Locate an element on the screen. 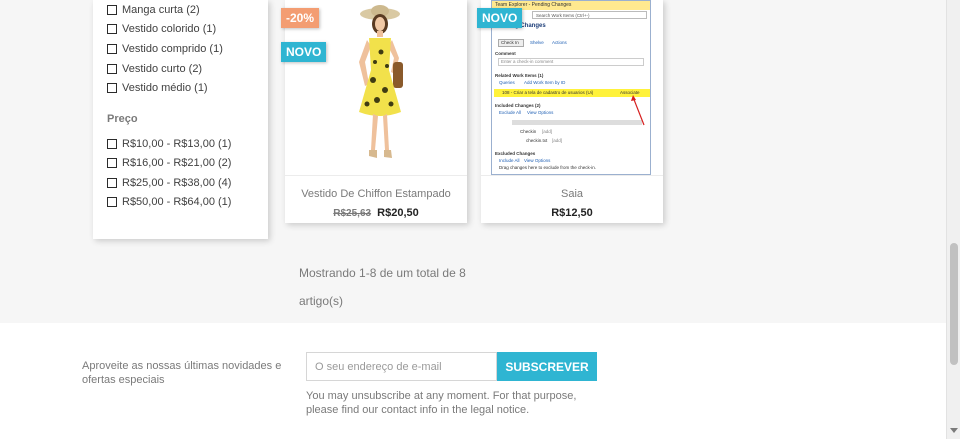  filter-label: Manga curta (2) is located at coordinates (161, 10).